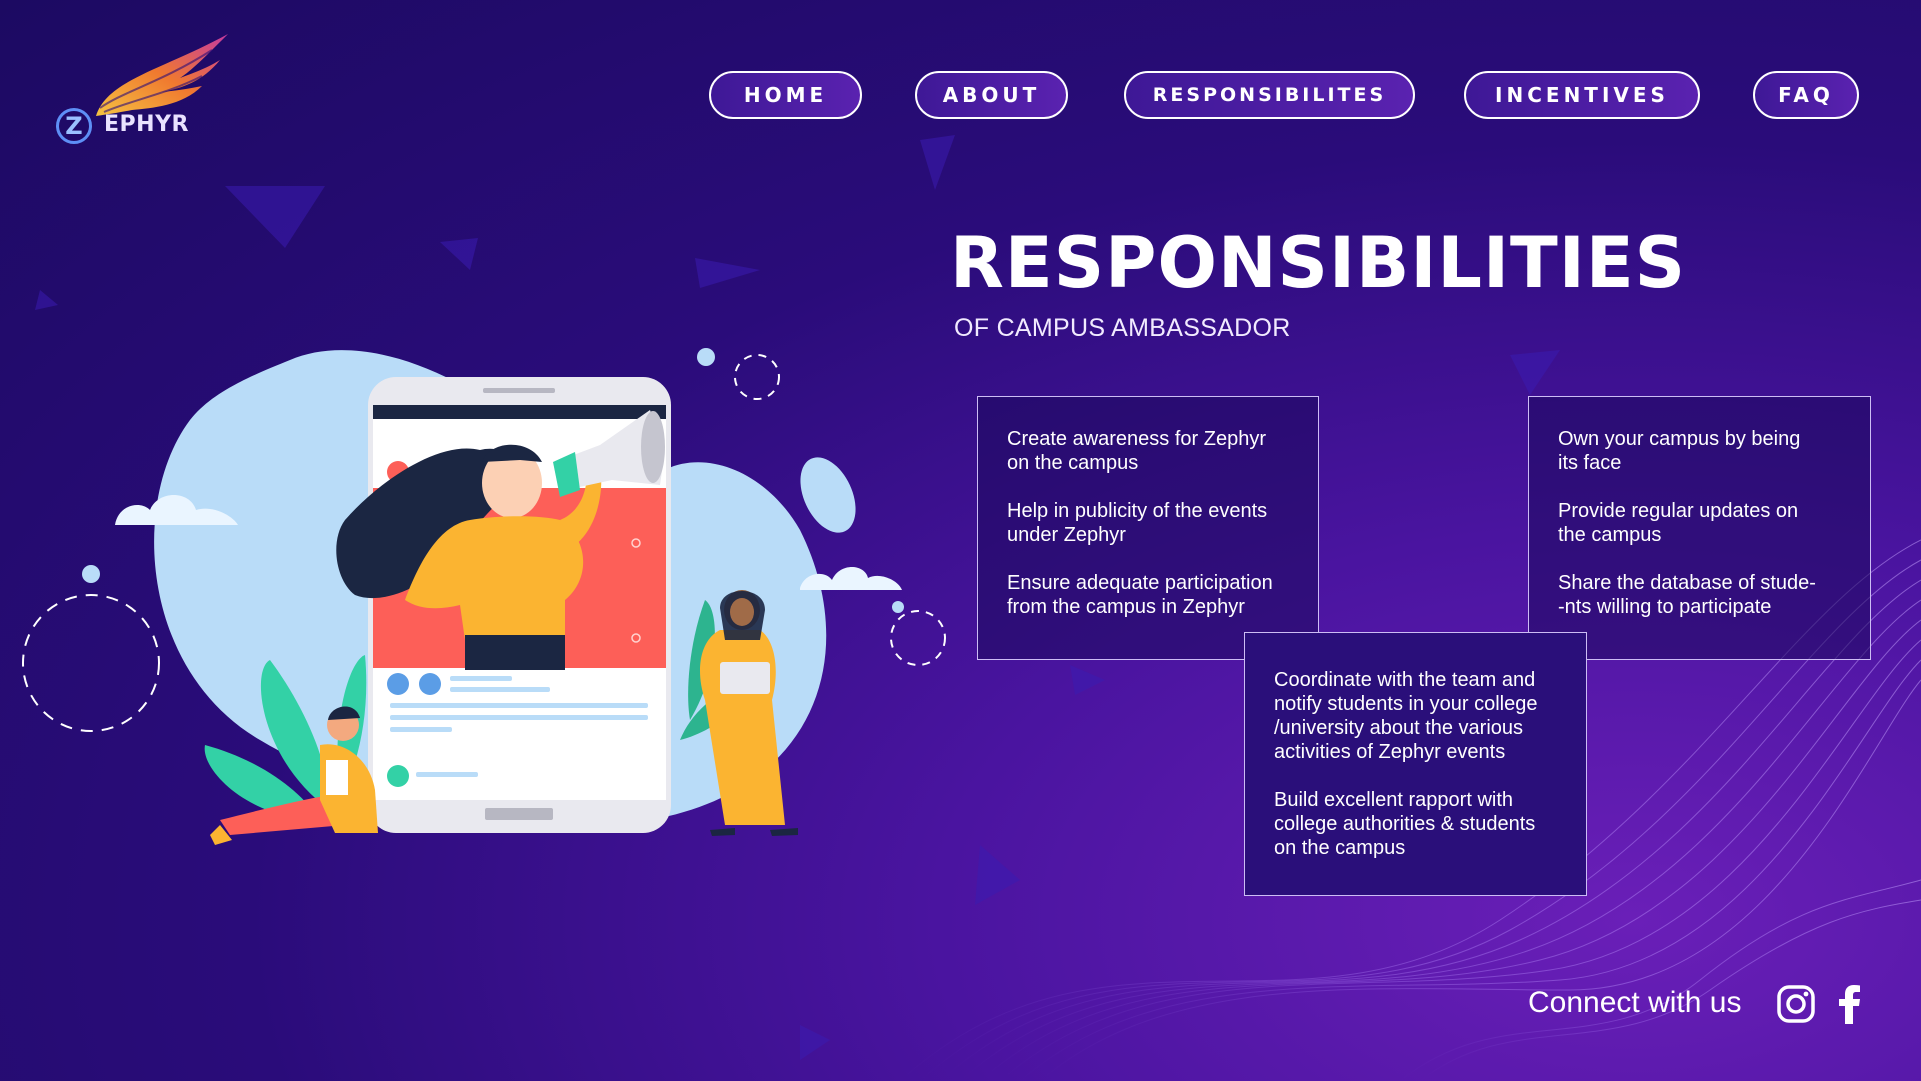 The image size is (1921, 1081). What do you see at coordinates (785, 95) in the screenshot?
I see `nav-home-button: HOME` at bounding box center [785, 95].